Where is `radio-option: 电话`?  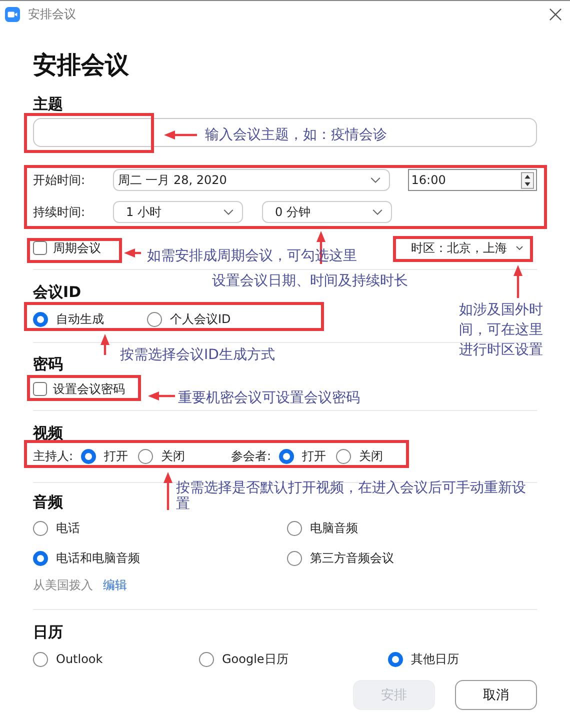 radio-option: 电话 is located at coordinates (56, 528).